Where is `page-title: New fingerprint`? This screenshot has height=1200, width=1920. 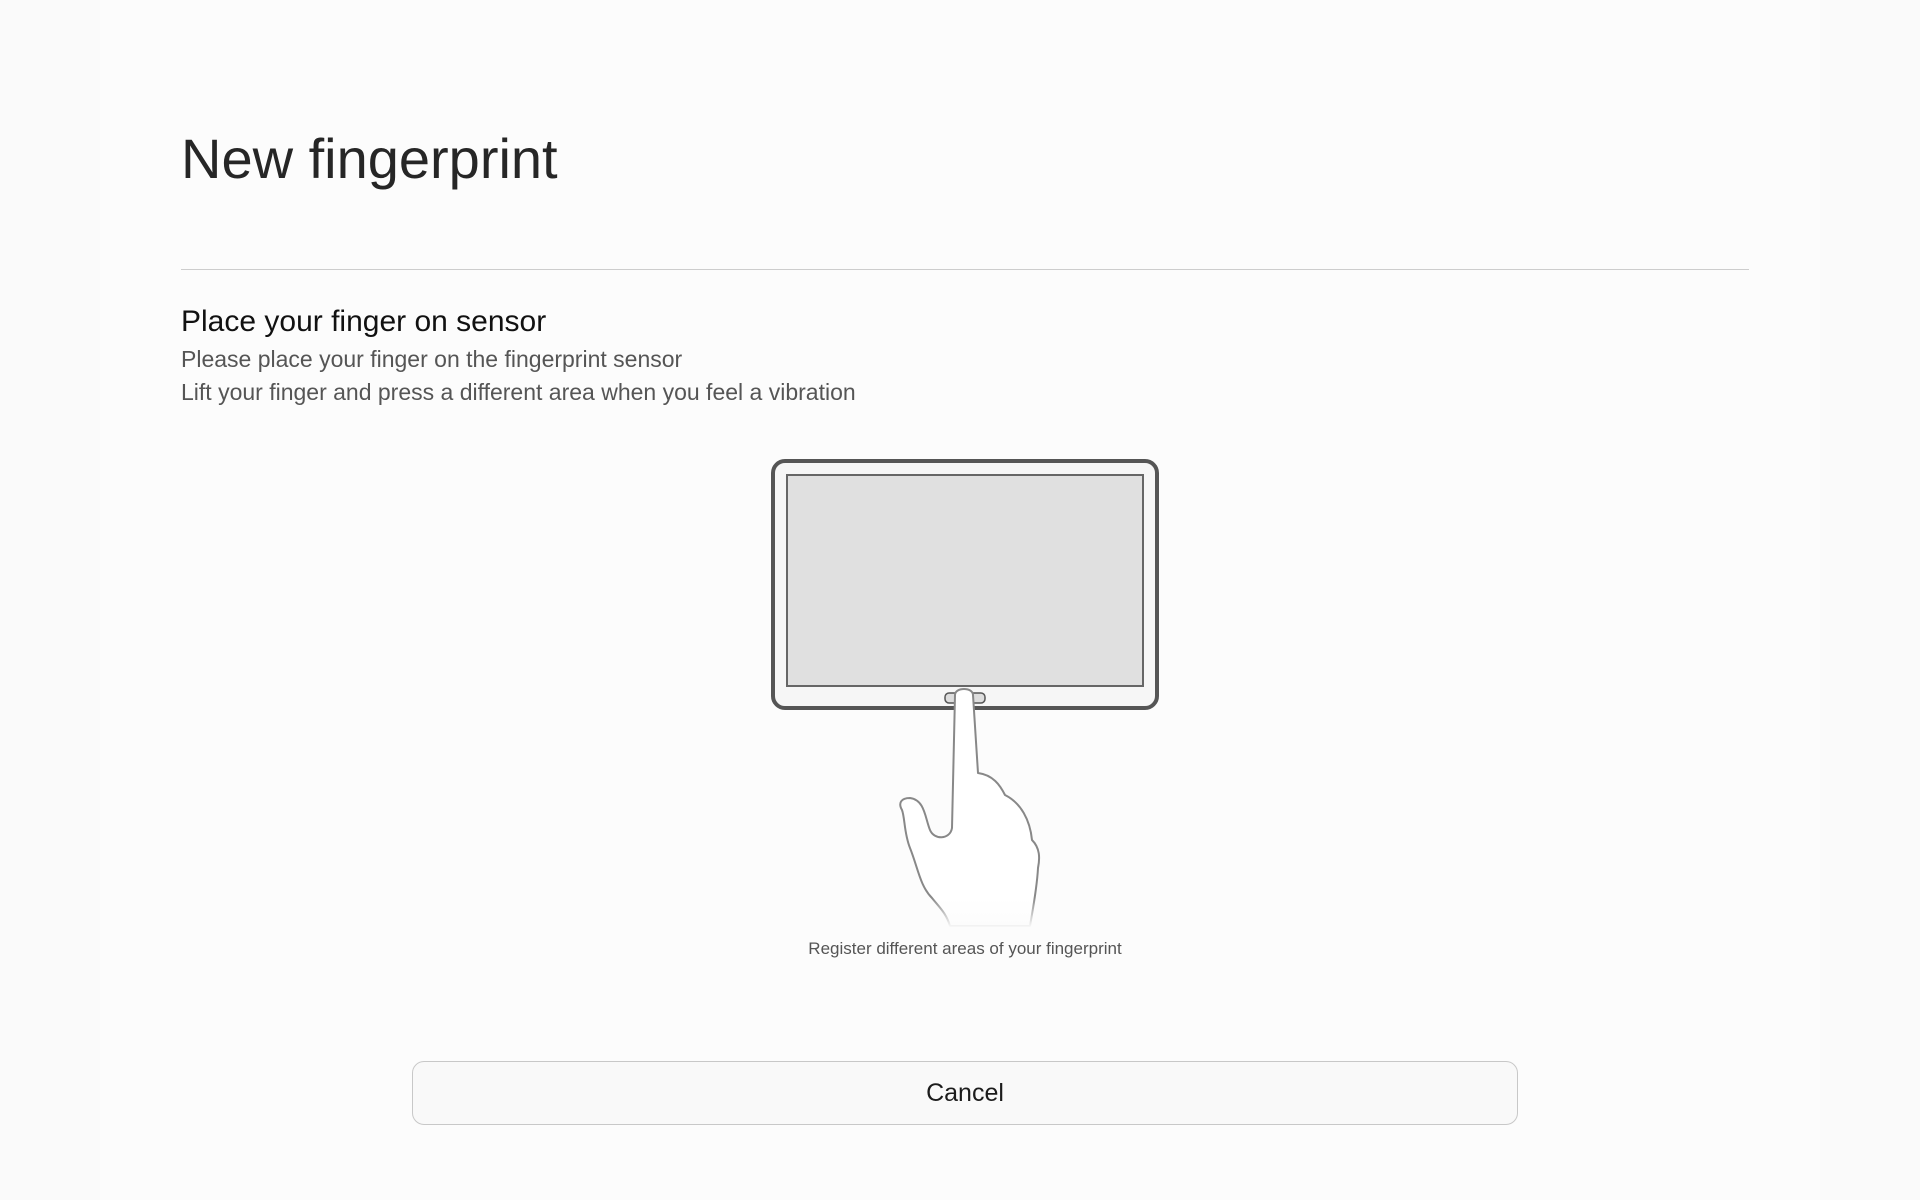
page-title: New fingerprint is located at coordinates (369, 158).